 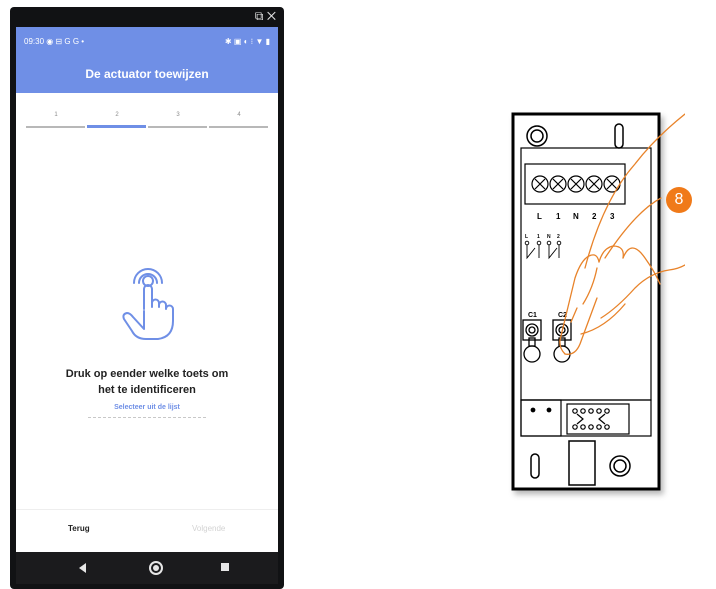 I want to click on step-4: 4, so click(x=239, y=115).